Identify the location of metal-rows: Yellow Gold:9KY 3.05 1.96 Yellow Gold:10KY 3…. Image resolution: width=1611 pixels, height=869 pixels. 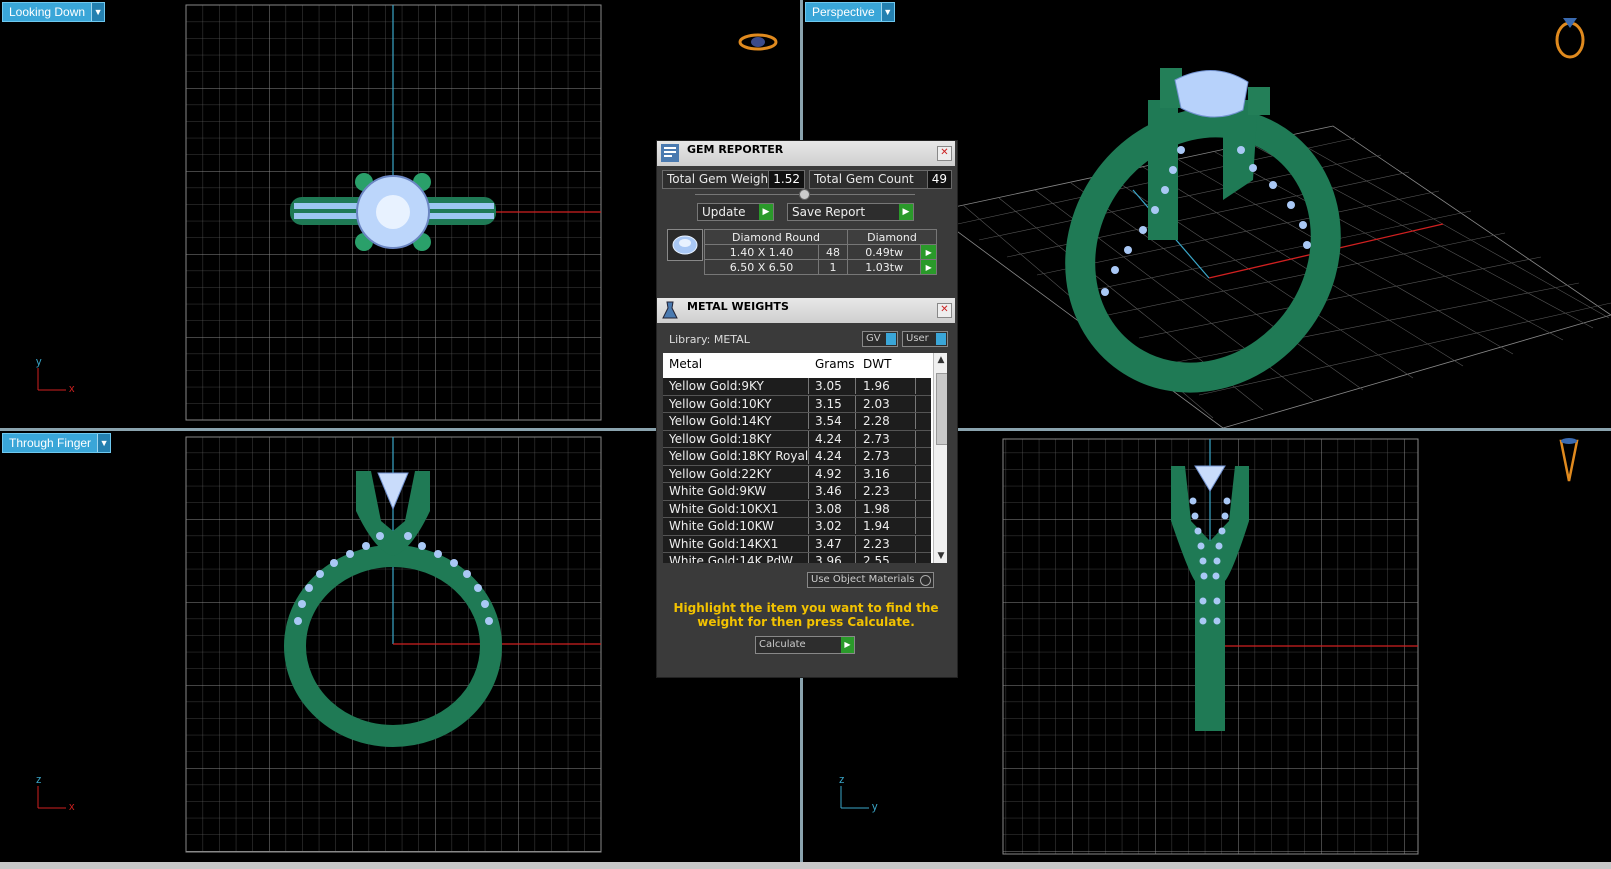
(797, 470).